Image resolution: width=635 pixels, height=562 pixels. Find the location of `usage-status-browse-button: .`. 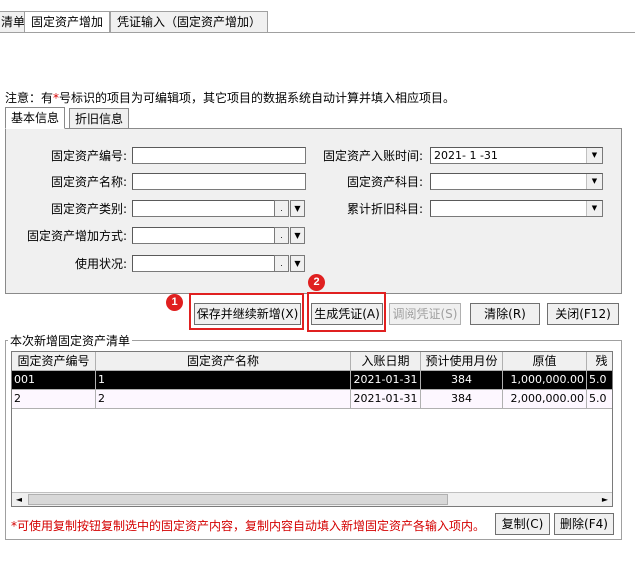

usage-status-browse-button: . is located at coordinates (281, 263).